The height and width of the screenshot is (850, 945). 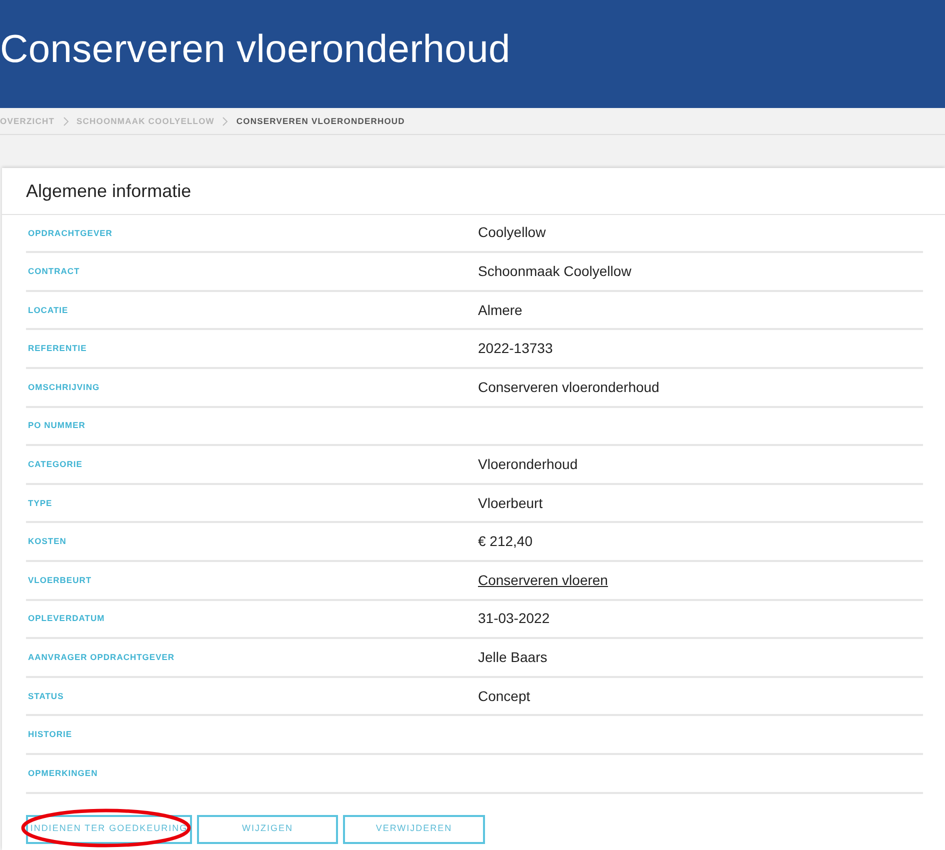 I want to click on field-value: Jelle Baars, so click(x=513, y=657).